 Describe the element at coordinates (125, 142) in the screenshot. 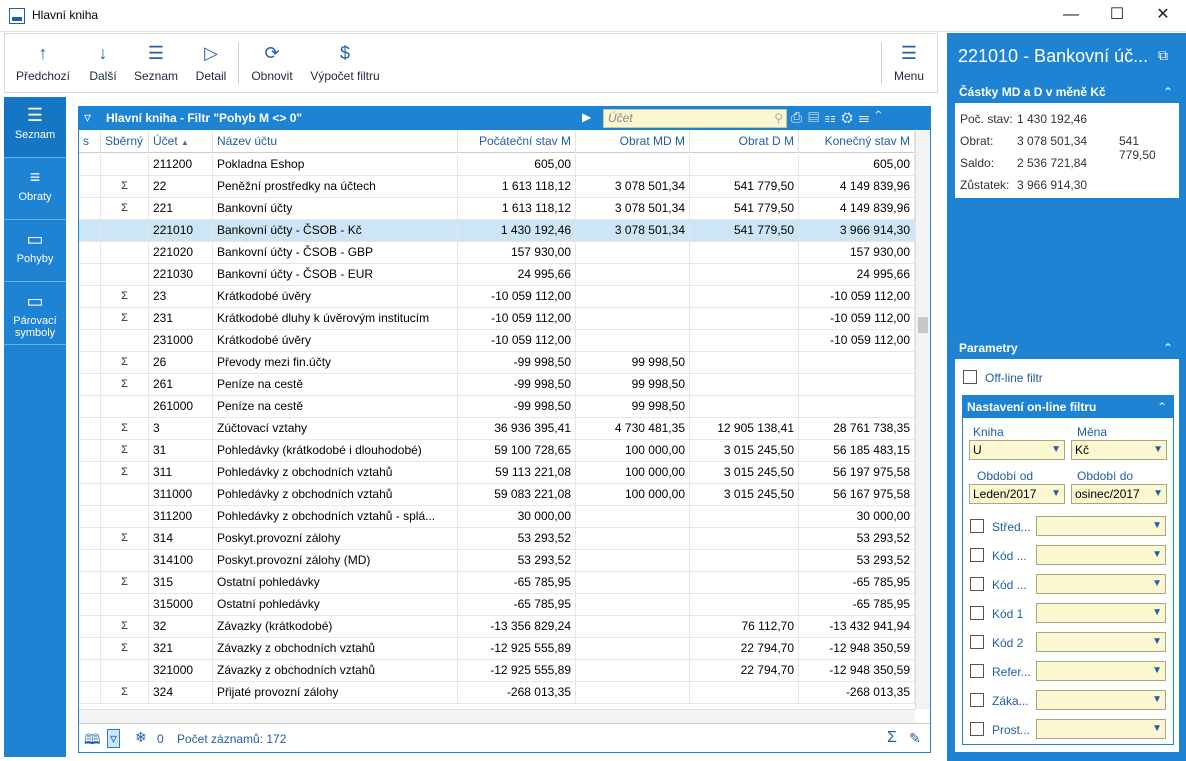

I see `col-sberny: Sběrný` at that location.